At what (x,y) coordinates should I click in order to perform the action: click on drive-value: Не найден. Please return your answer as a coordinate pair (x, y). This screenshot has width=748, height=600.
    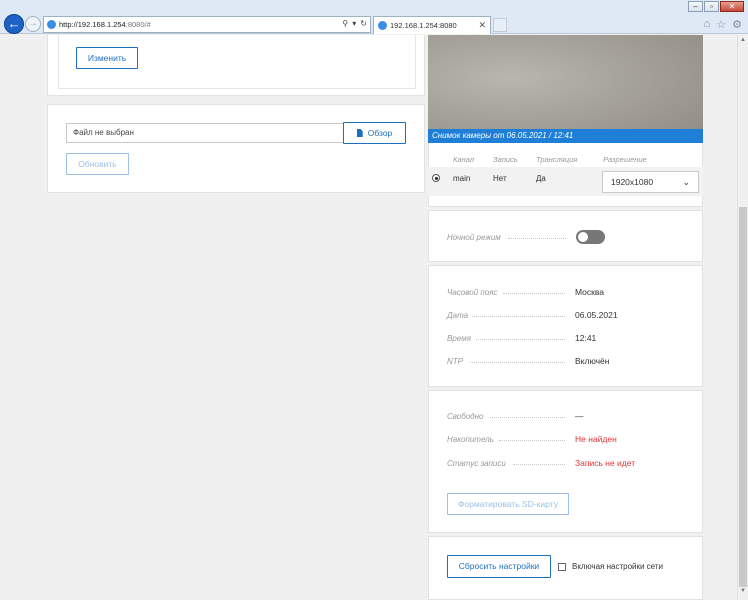
    Looking at the image, I should click on (596, 439).